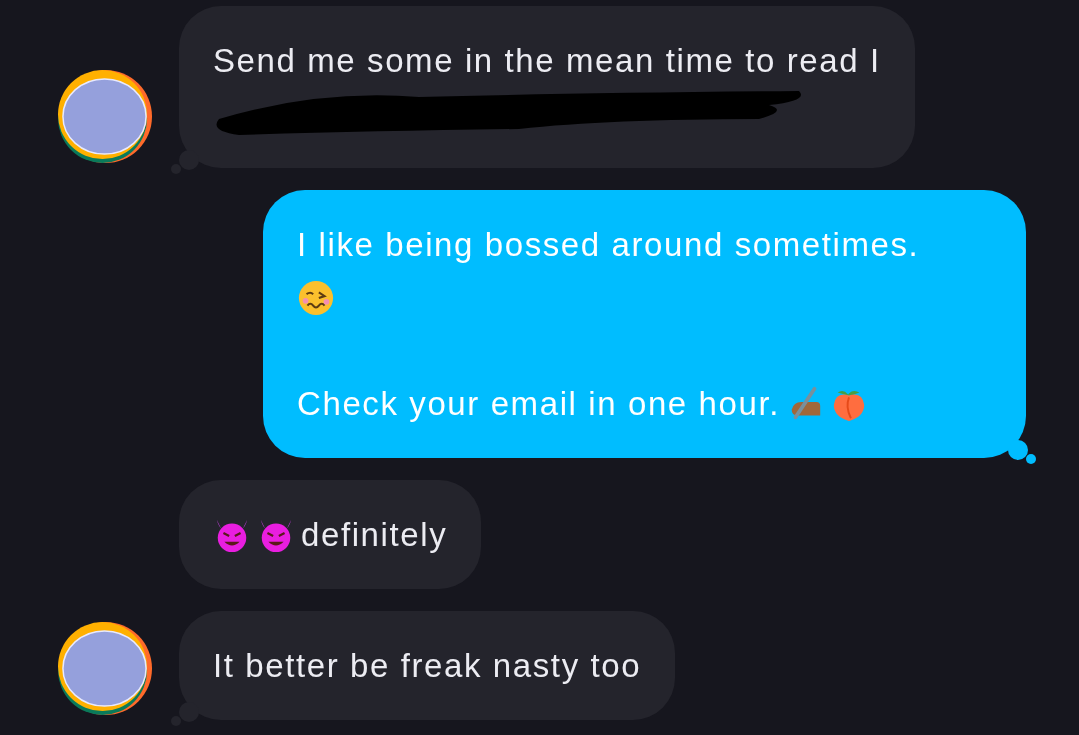  I want to click on received-message-bubble: definitely, so click(330, 534).